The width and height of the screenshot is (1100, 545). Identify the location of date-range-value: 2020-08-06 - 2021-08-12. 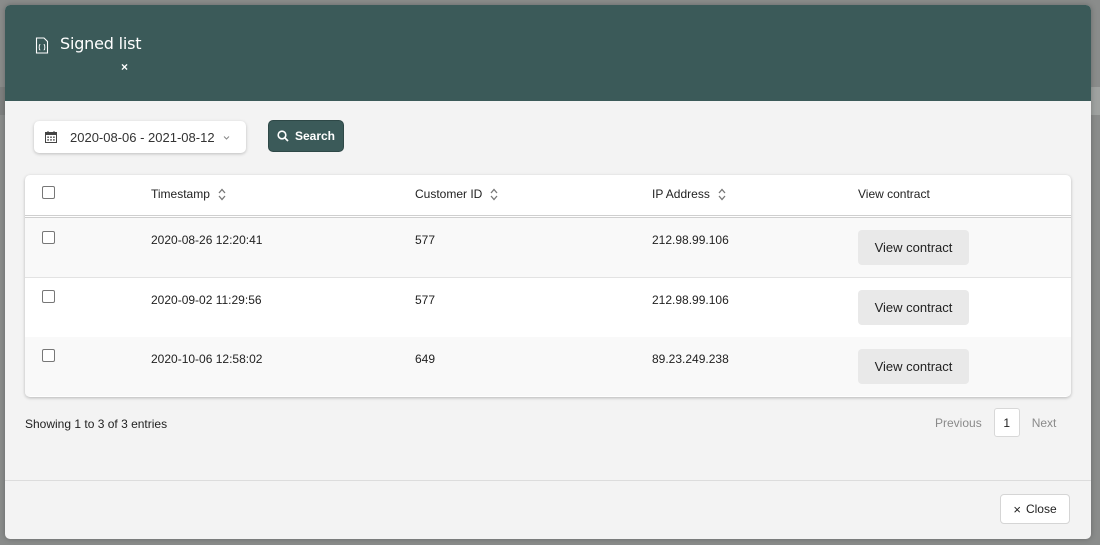
(142, 137).